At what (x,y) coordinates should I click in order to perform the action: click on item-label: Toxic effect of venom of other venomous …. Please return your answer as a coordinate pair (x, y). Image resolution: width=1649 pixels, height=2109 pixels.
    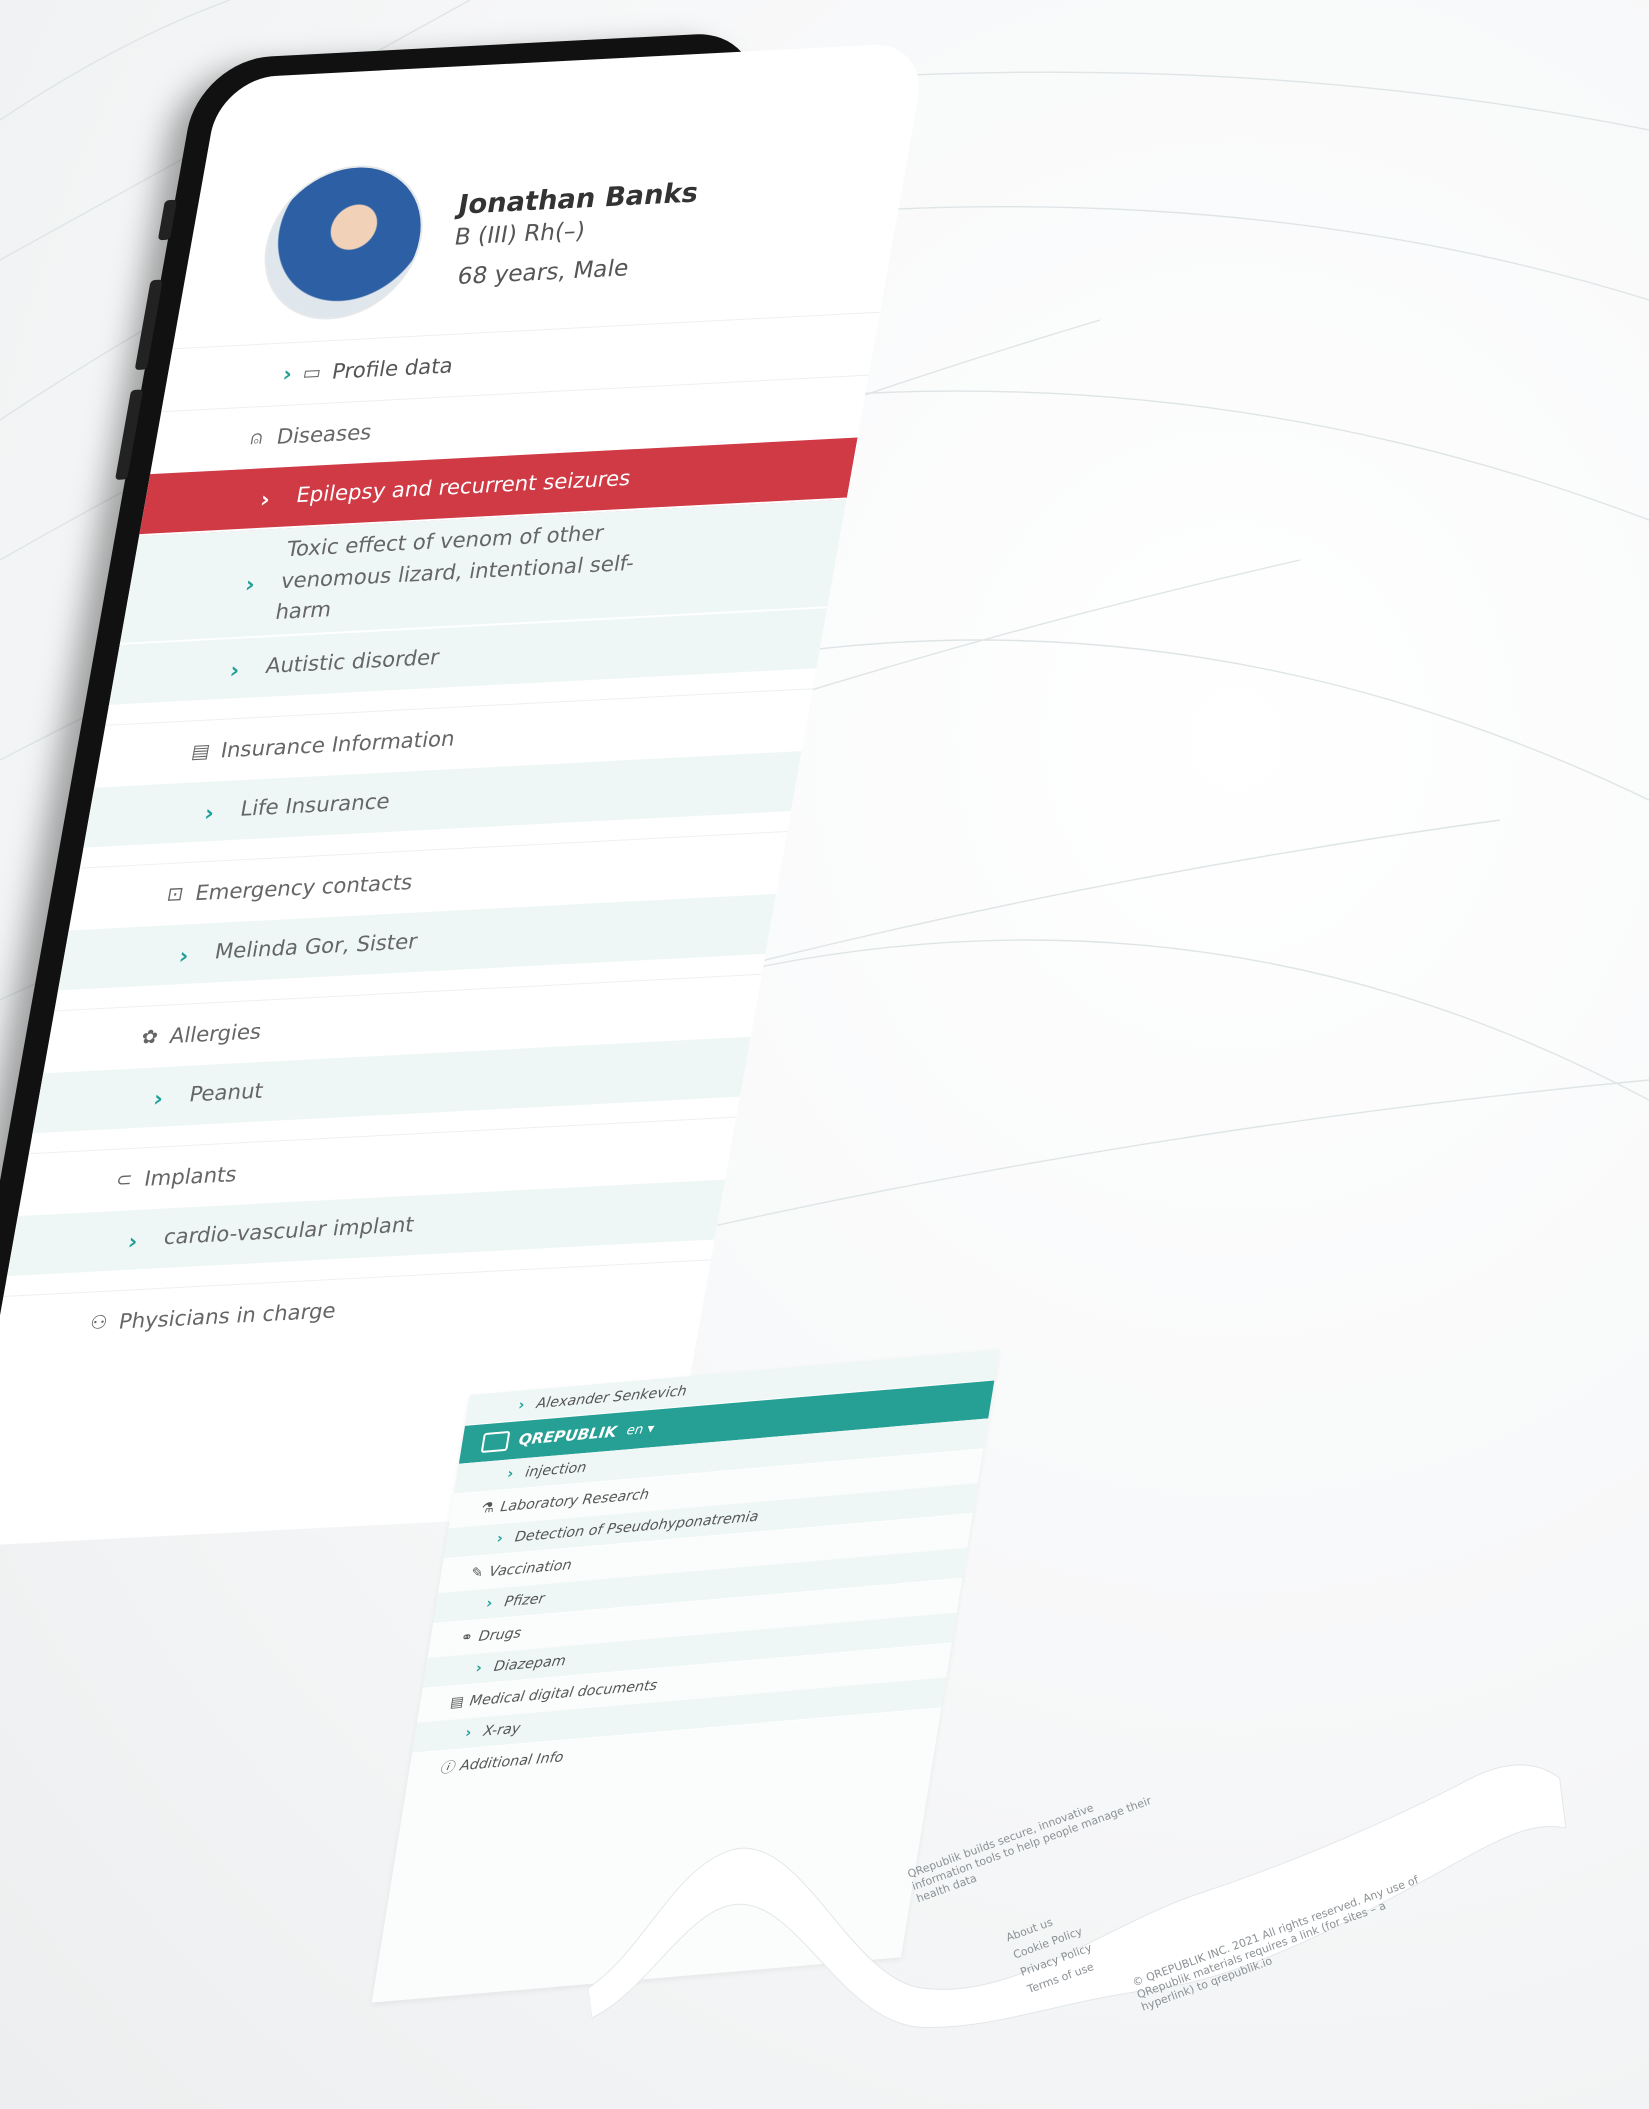
    Looking at the image, I should click on (455, 572).